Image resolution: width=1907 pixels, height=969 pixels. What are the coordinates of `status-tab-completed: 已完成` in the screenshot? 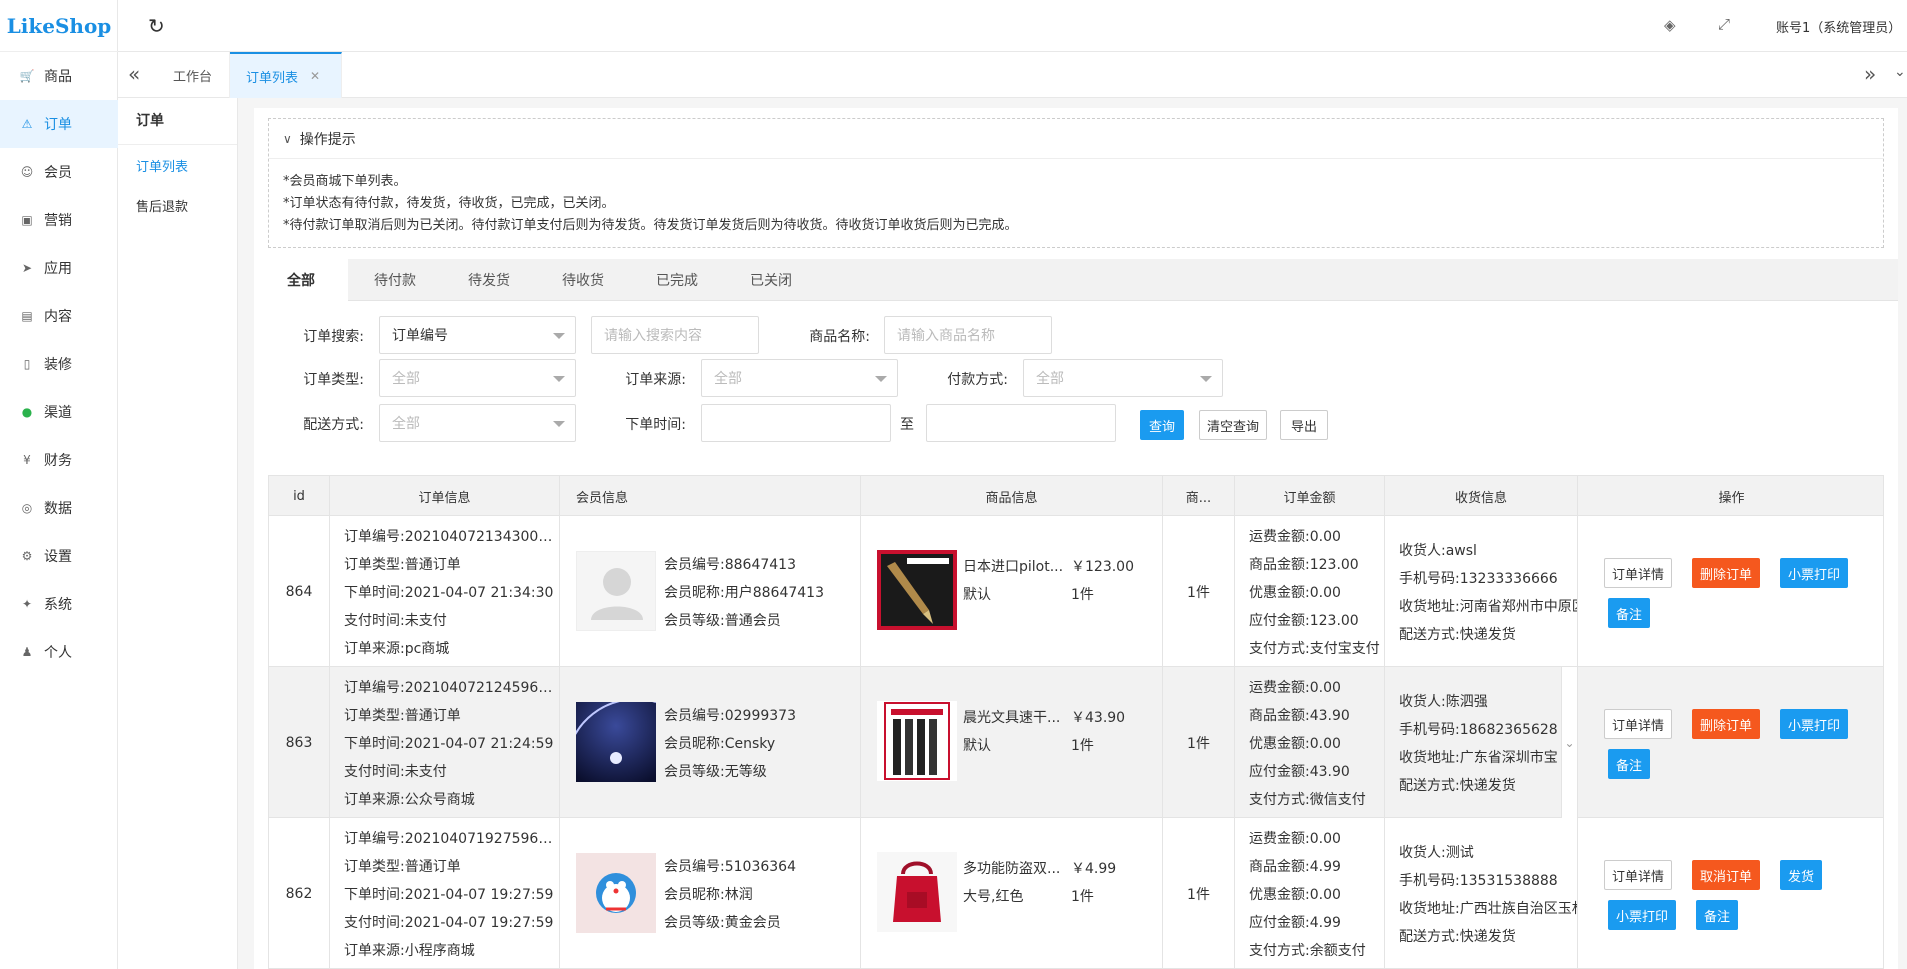 It's located at (677, 280).